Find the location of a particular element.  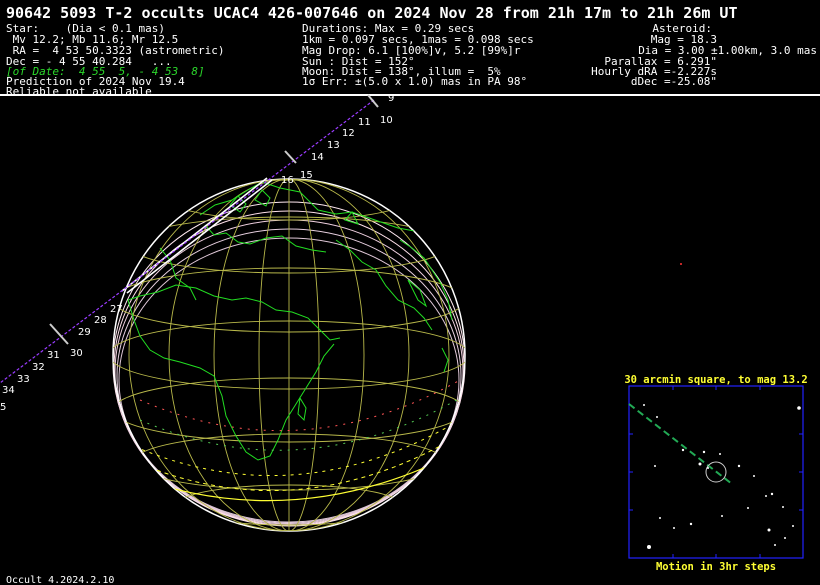

tick-label: 32 is located at coordinates (38, 367).